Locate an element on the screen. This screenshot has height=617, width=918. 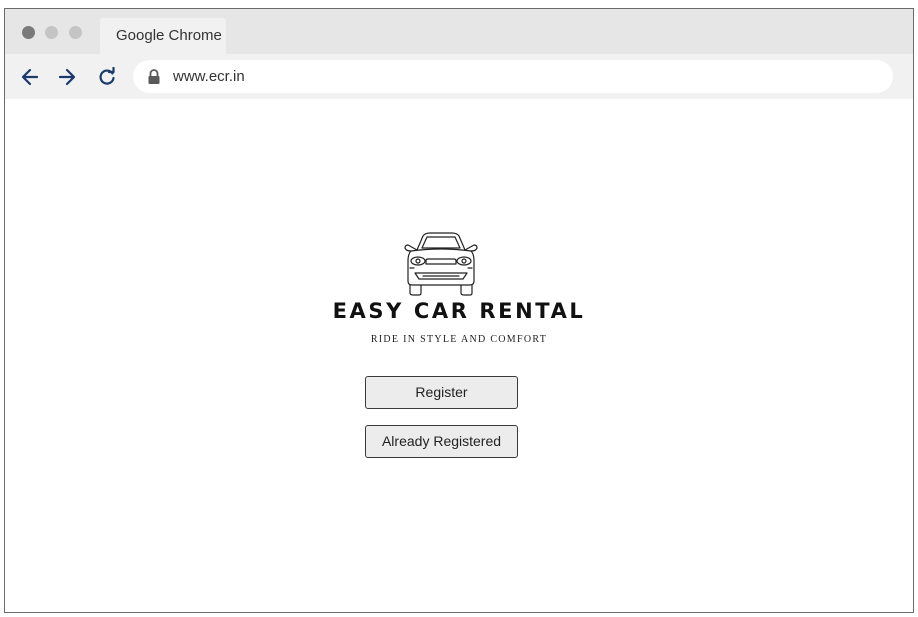
close-window-dot is located at coordinates (28, 32).